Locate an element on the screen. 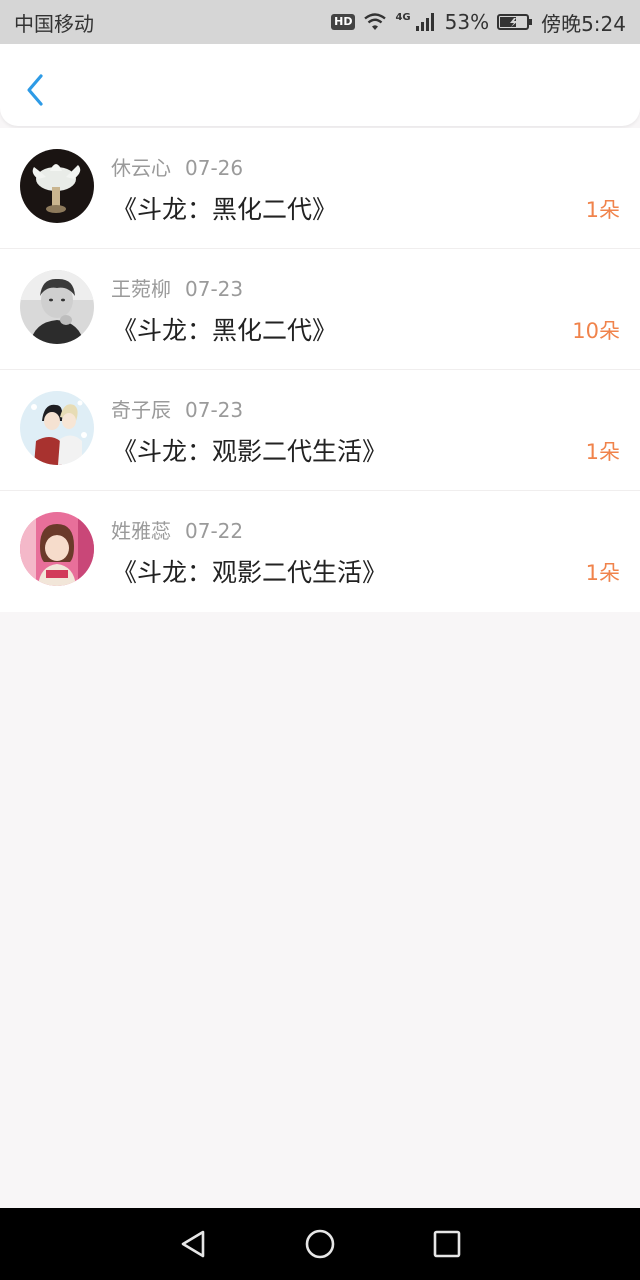 The width and height of the screenshot is (640, 1280). nav-recents-button is located at coordinates (447, 1244).